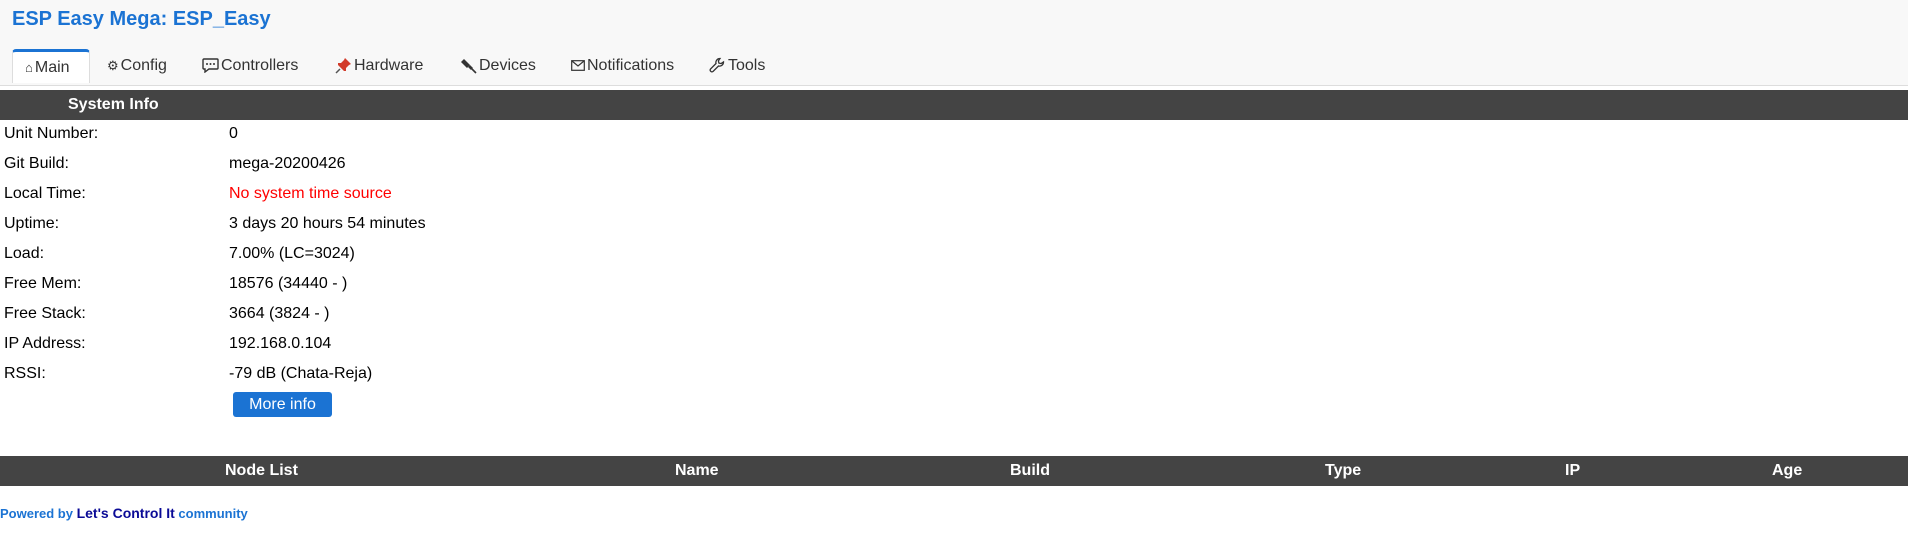 The height and width of the screenshot is (541, 1908). Describe the element at coordinates (310, 193) in the screenshot. I see `info-value-warning: No system time source` at that location.